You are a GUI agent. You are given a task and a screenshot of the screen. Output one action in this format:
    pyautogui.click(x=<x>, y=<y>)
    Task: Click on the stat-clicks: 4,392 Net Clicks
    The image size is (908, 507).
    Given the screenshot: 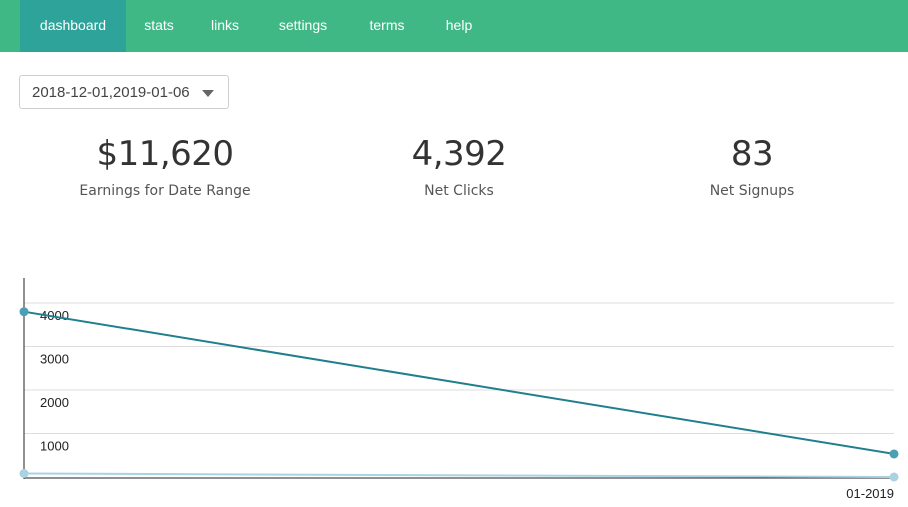 What is the action you would take?
    pyautogui.click(x=459, y=165)
    